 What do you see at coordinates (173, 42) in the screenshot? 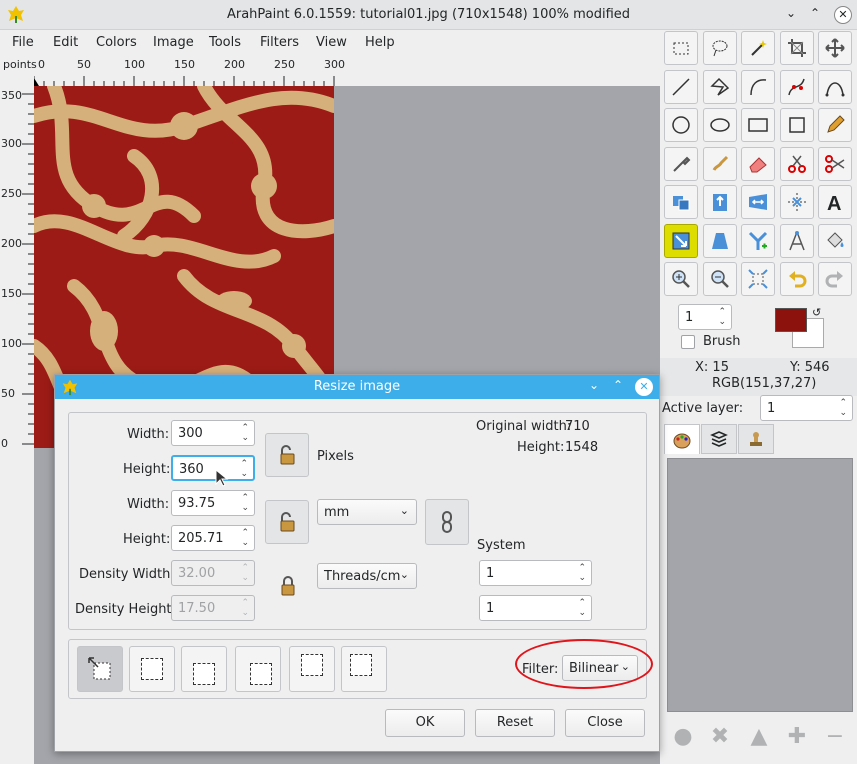
I see `menu-image: Image` at bounding box center [173, 42].